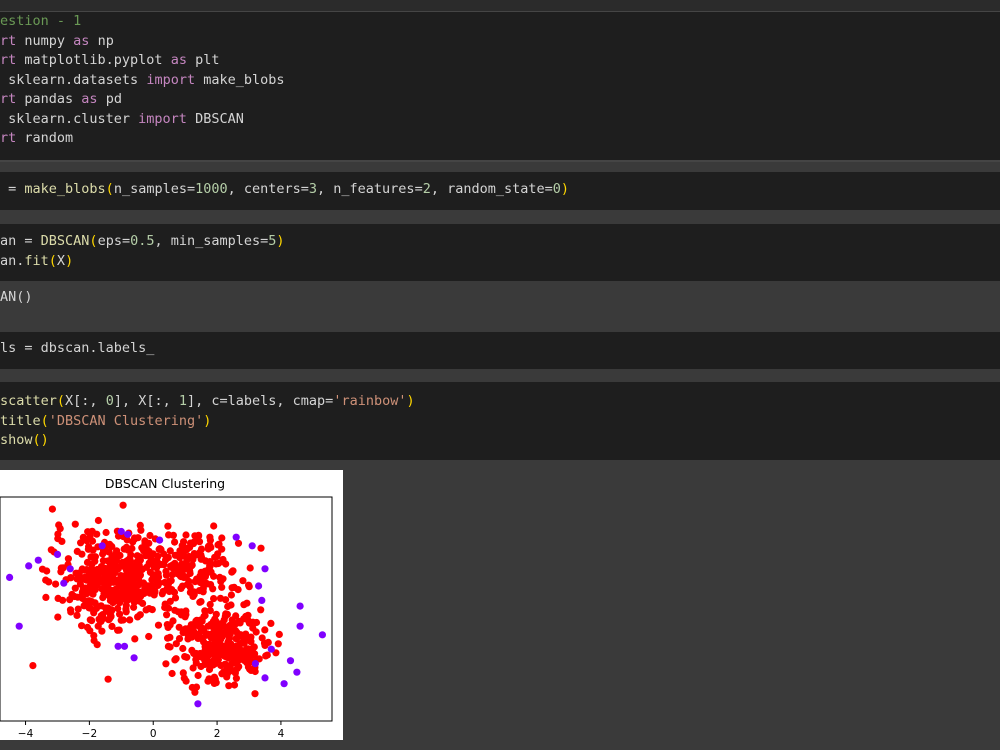 The image size is (1000, 750). Describe the element at coordinates (57, 41) in the screenshot. I see `code-line: rt numpy as np` at that location.